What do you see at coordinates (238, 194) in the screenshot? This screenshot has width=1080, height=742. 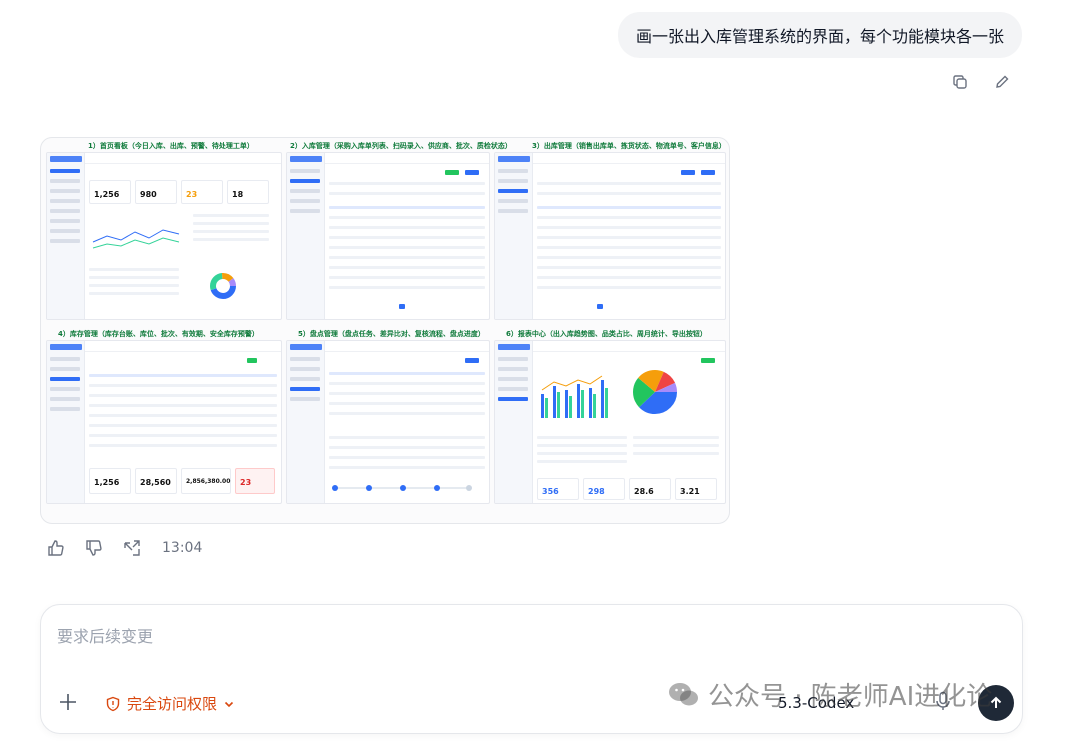 I see `stat-pending-orders: 18` at bounding box center [238, 194].